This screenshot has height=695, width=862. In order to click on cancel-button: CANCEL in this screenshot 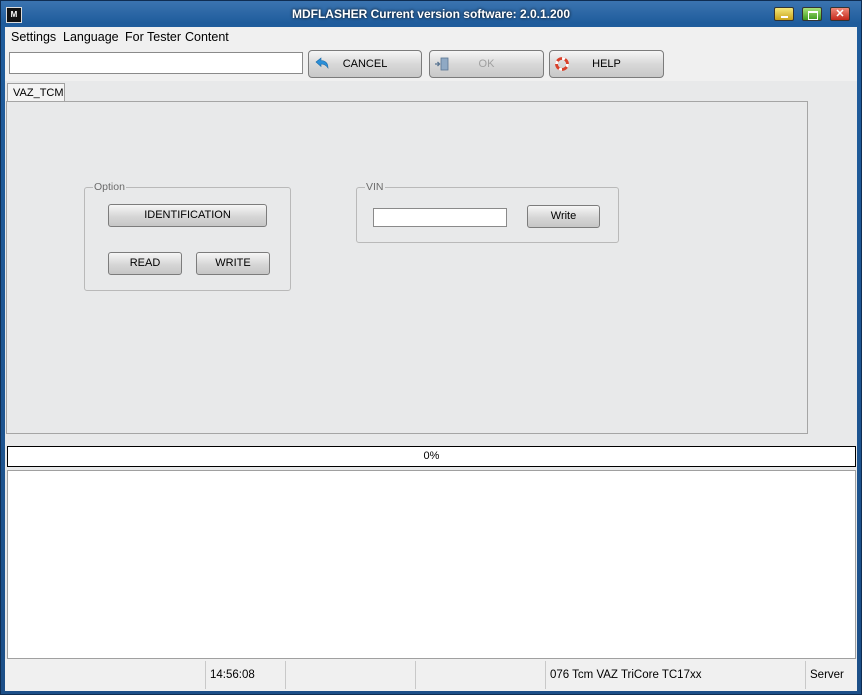, I will do `click(365, 64)`.